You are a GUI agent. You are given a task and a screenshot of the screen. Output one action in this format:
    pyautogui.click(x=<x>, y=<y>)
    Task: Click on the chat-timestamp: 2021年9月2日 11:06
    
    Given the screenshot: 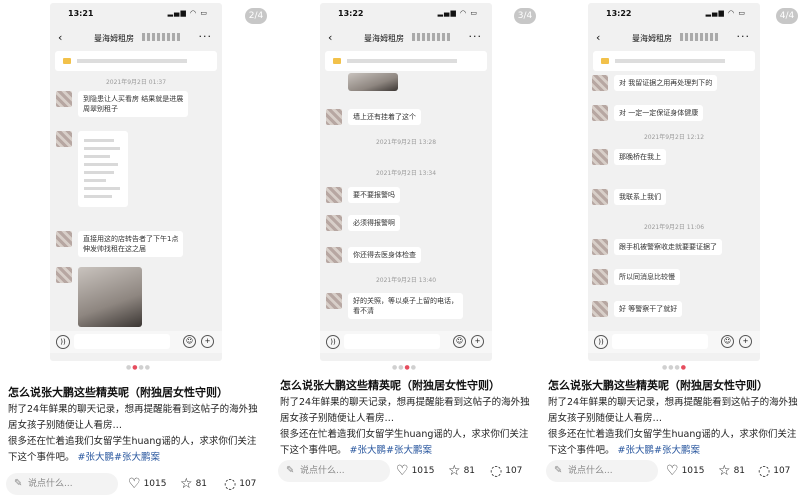 What is the action you would take?
    pyautogui.click(x=674, y=227)
    